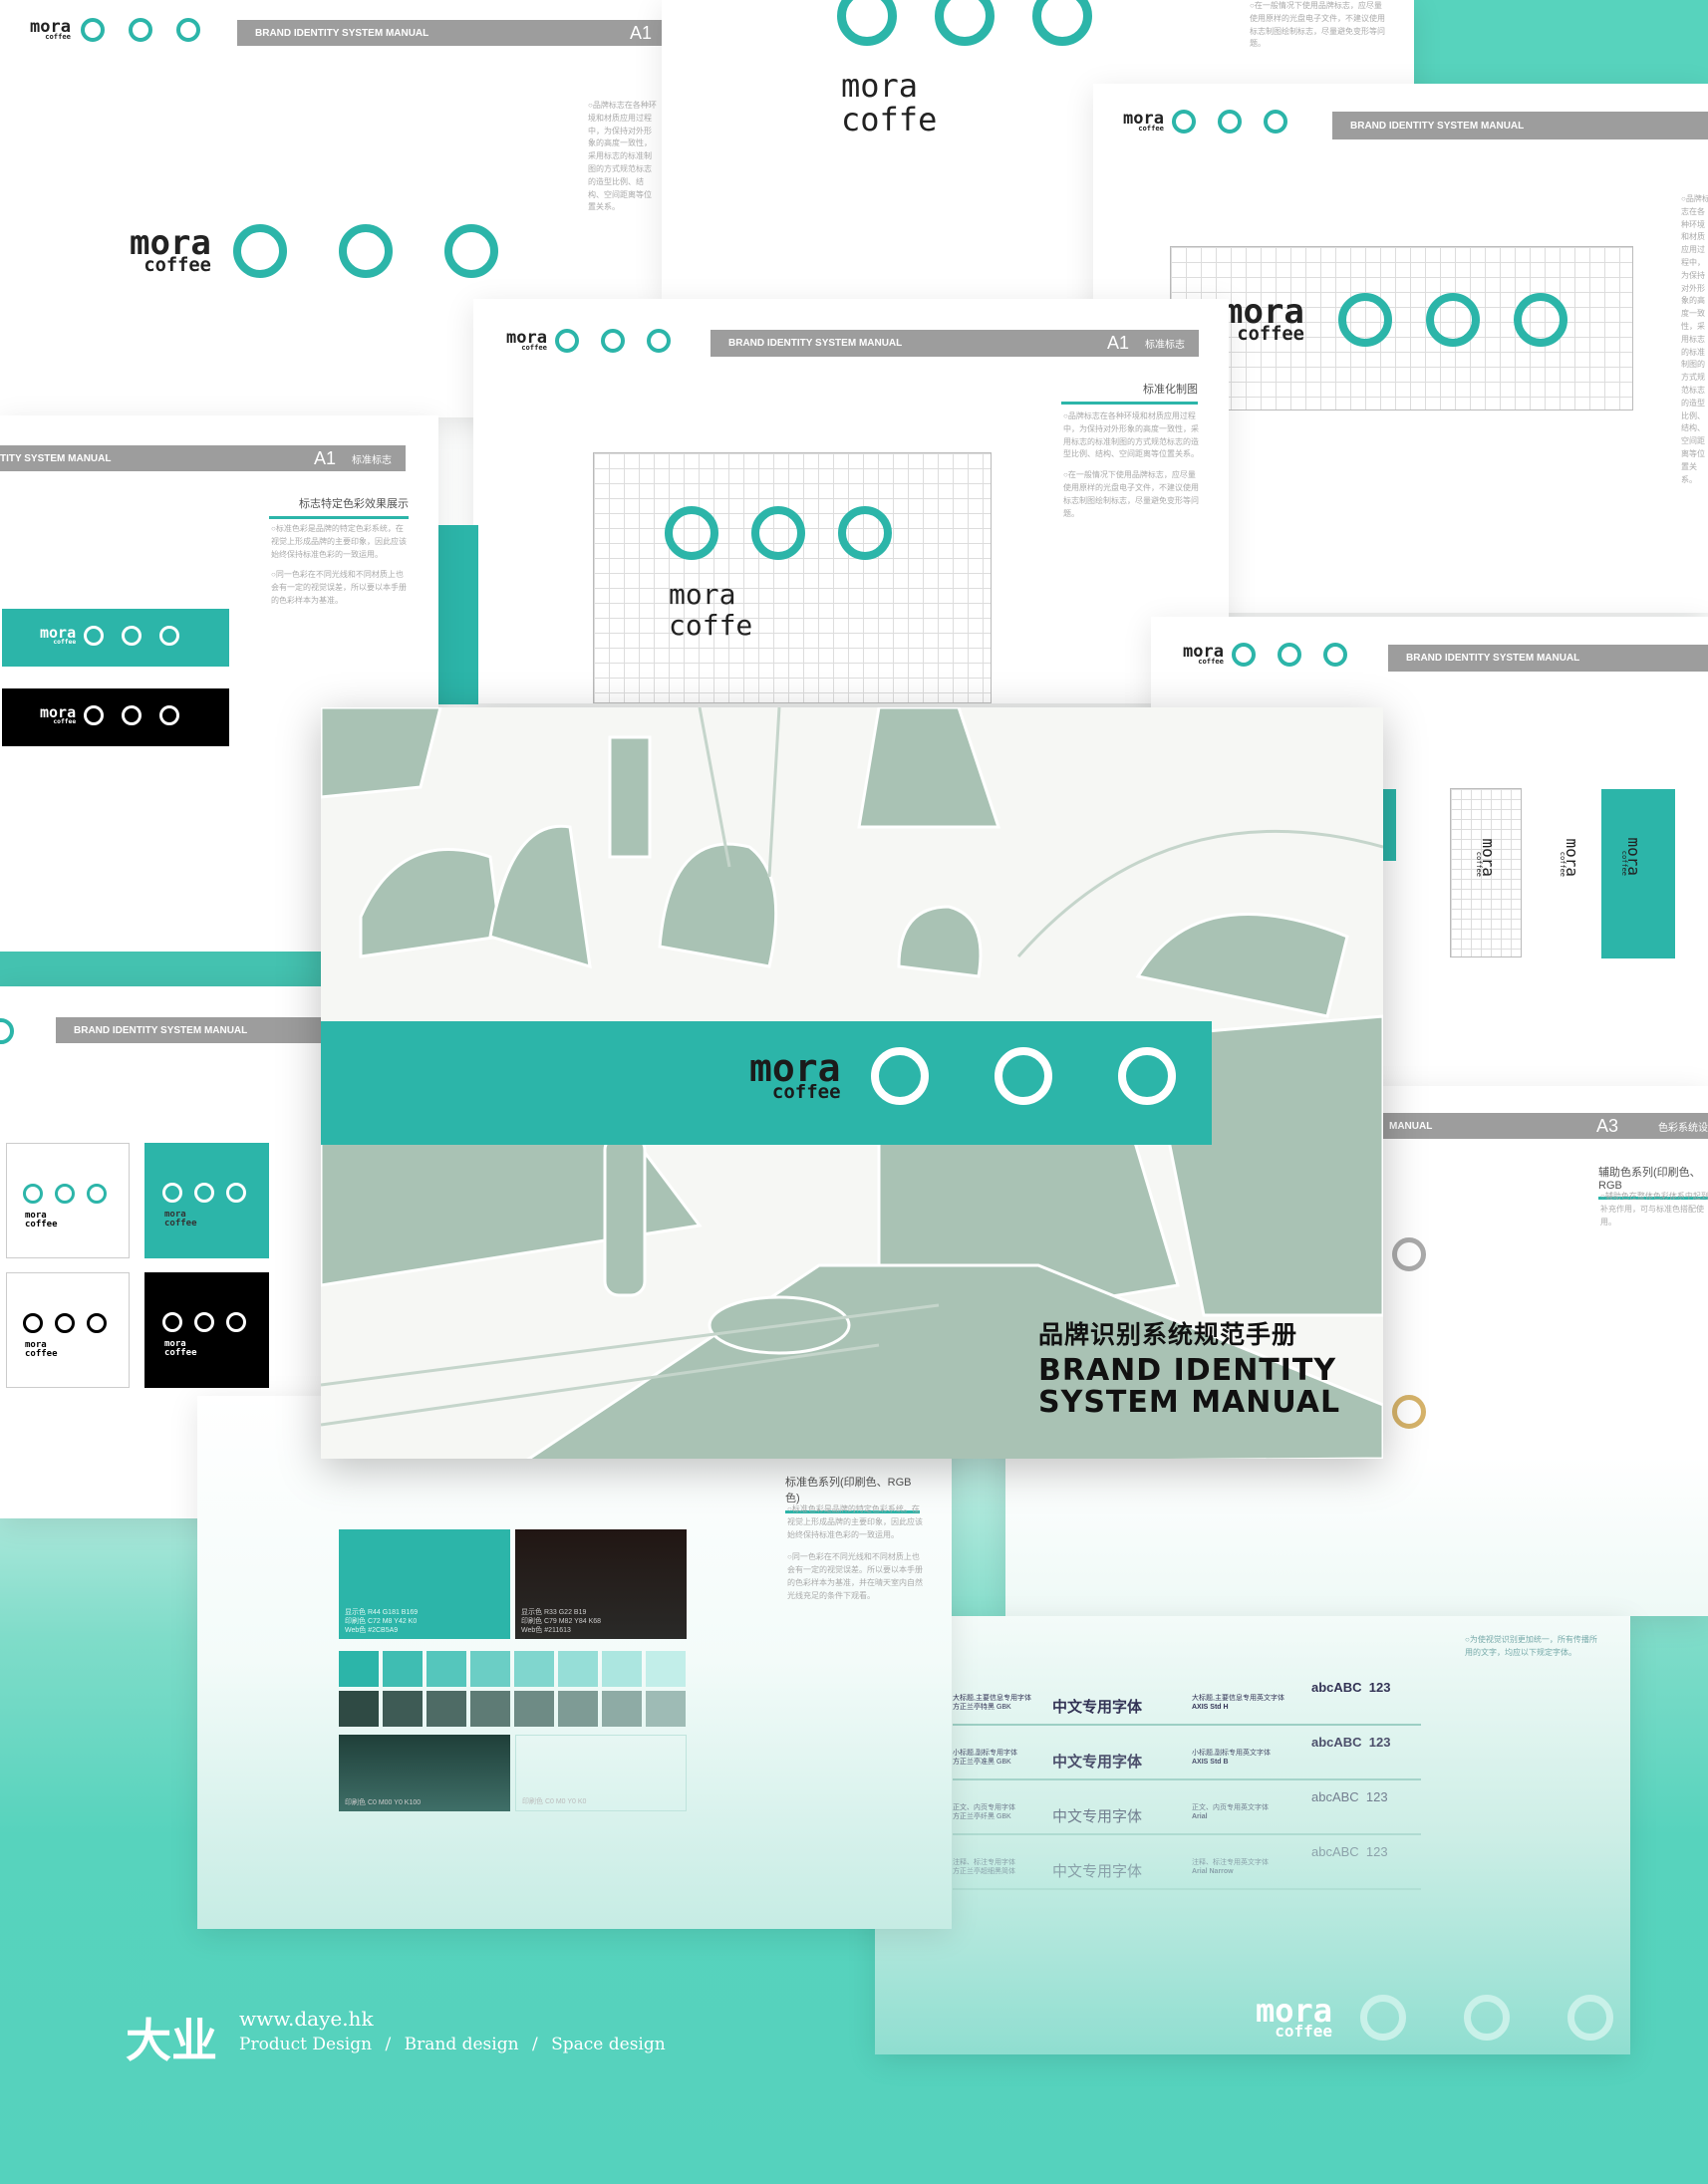  I want to click on swatch-white: 印刷色 C0 M0 Y0 K0, so click(601, 1773).